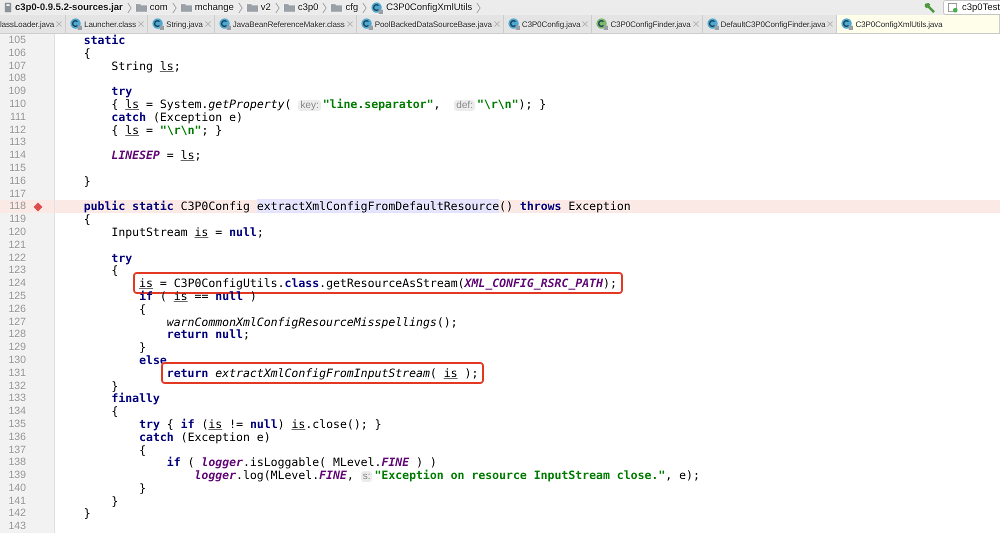 The image size is (1000, 540). Describe the element at coordinates (17, 104) in the screenshot. I see `line-number: 110` at that location.